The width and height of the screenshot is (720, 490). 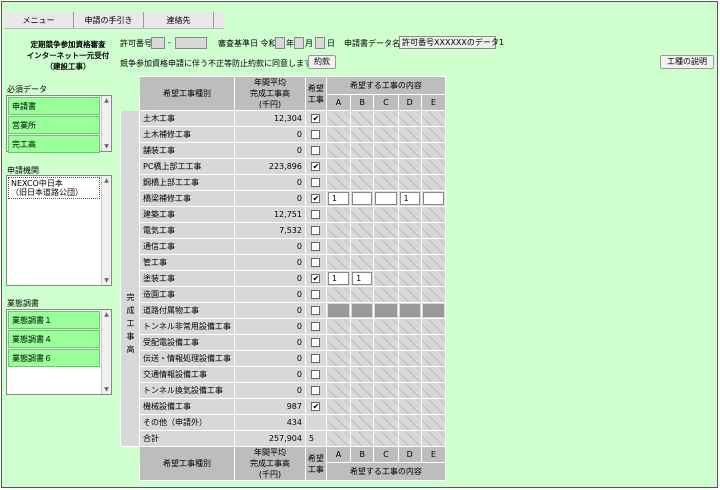 What do you see at coordinates (451, 42) in the screenshot?
I see `datafile-name-field: 許可番号XXXXXXのデータ1` at bounding box center [451, 42].